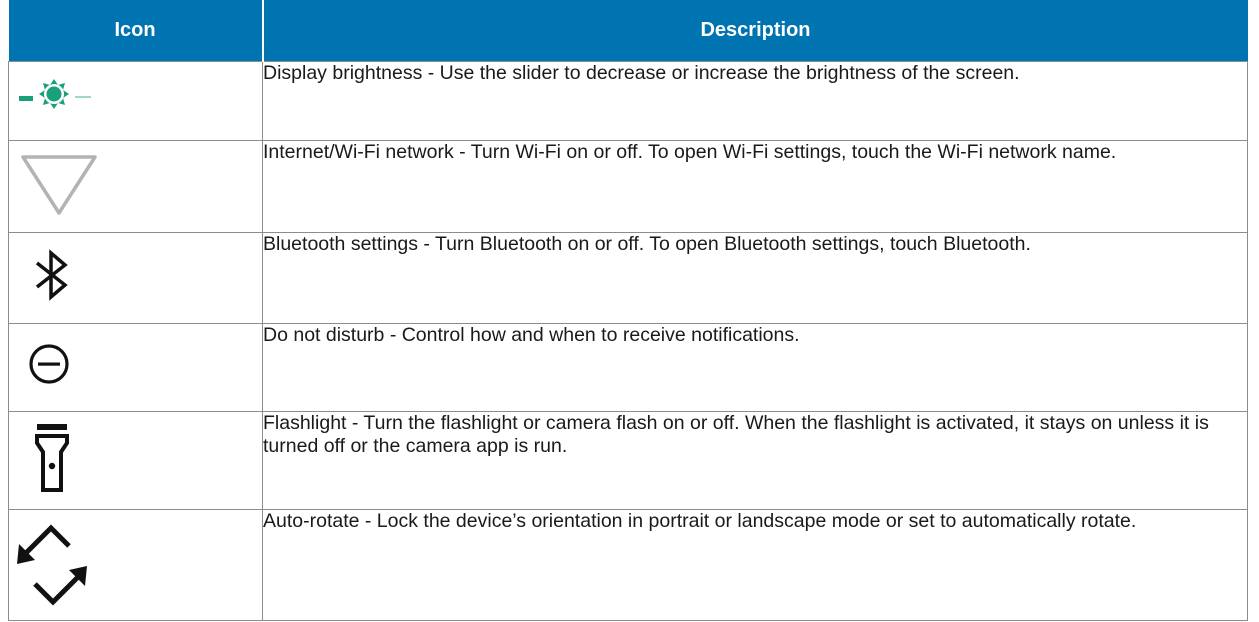  I want to click on table-header-row: Icon Description, so click(628, 31).